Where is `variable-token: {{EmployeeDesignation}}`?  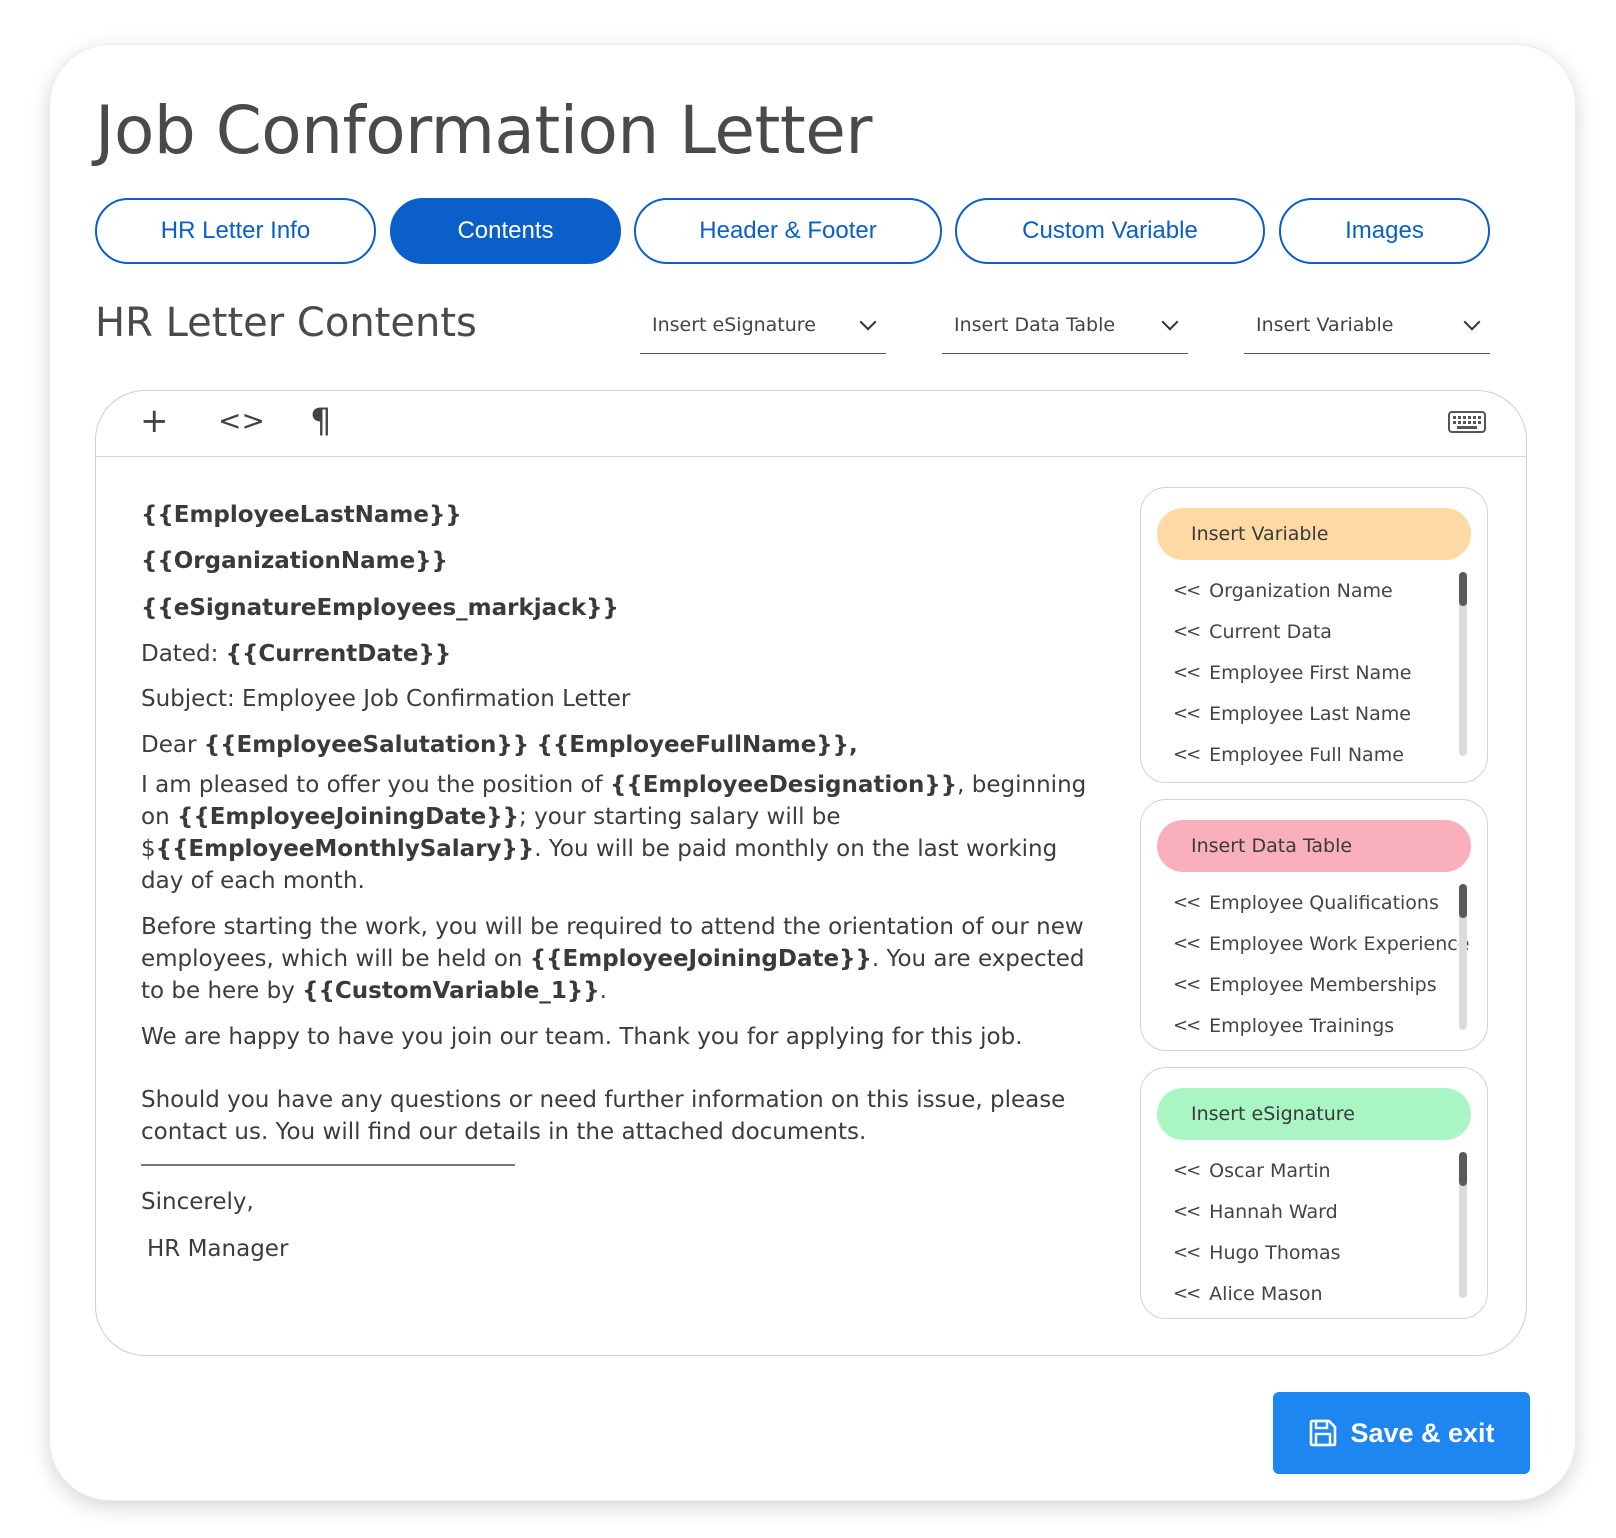 variable-token: {{EmployeeDesignation}} is located at coordinates (783, 785).